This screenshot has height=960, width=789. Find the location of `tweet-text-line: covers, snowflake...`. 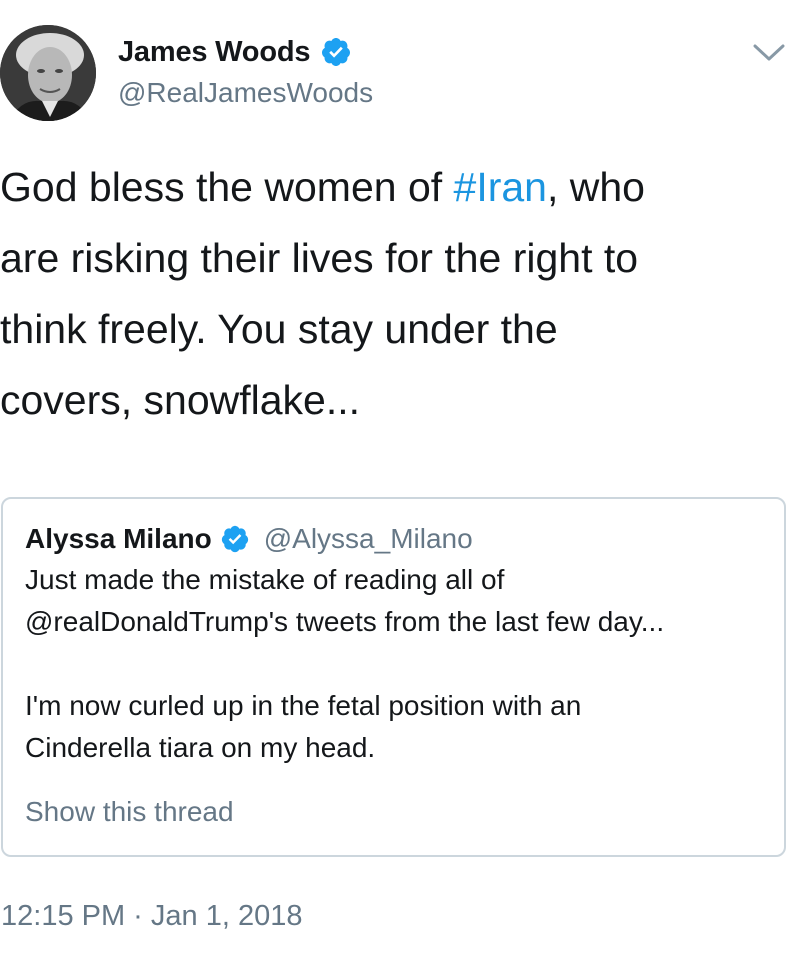

tweet-text-line: covers, snowflake... is located at coordinates (180, 400).